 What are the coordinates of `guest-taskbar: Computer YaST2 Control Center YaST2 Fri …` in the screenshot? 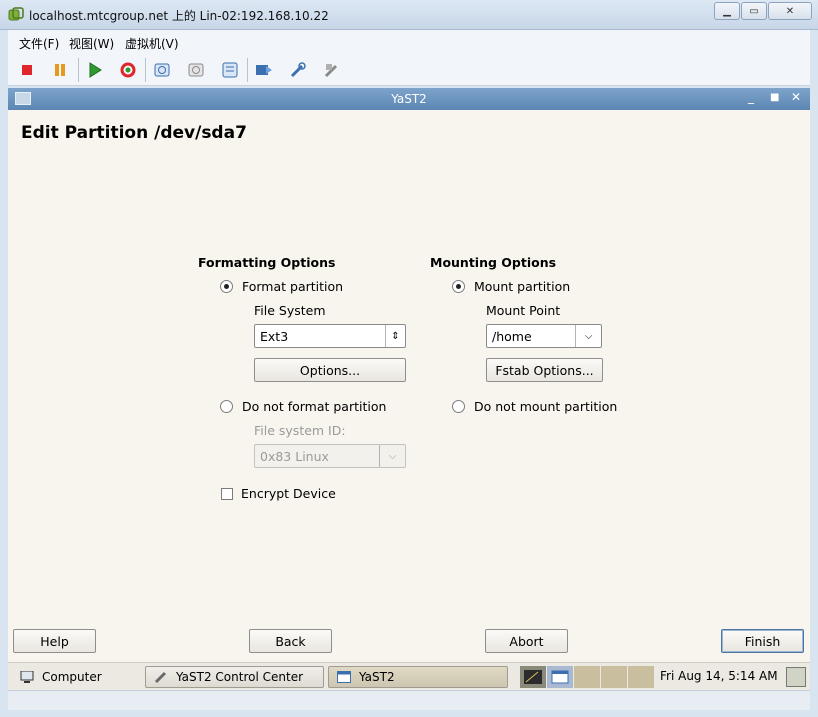 It's located at (409, 676).